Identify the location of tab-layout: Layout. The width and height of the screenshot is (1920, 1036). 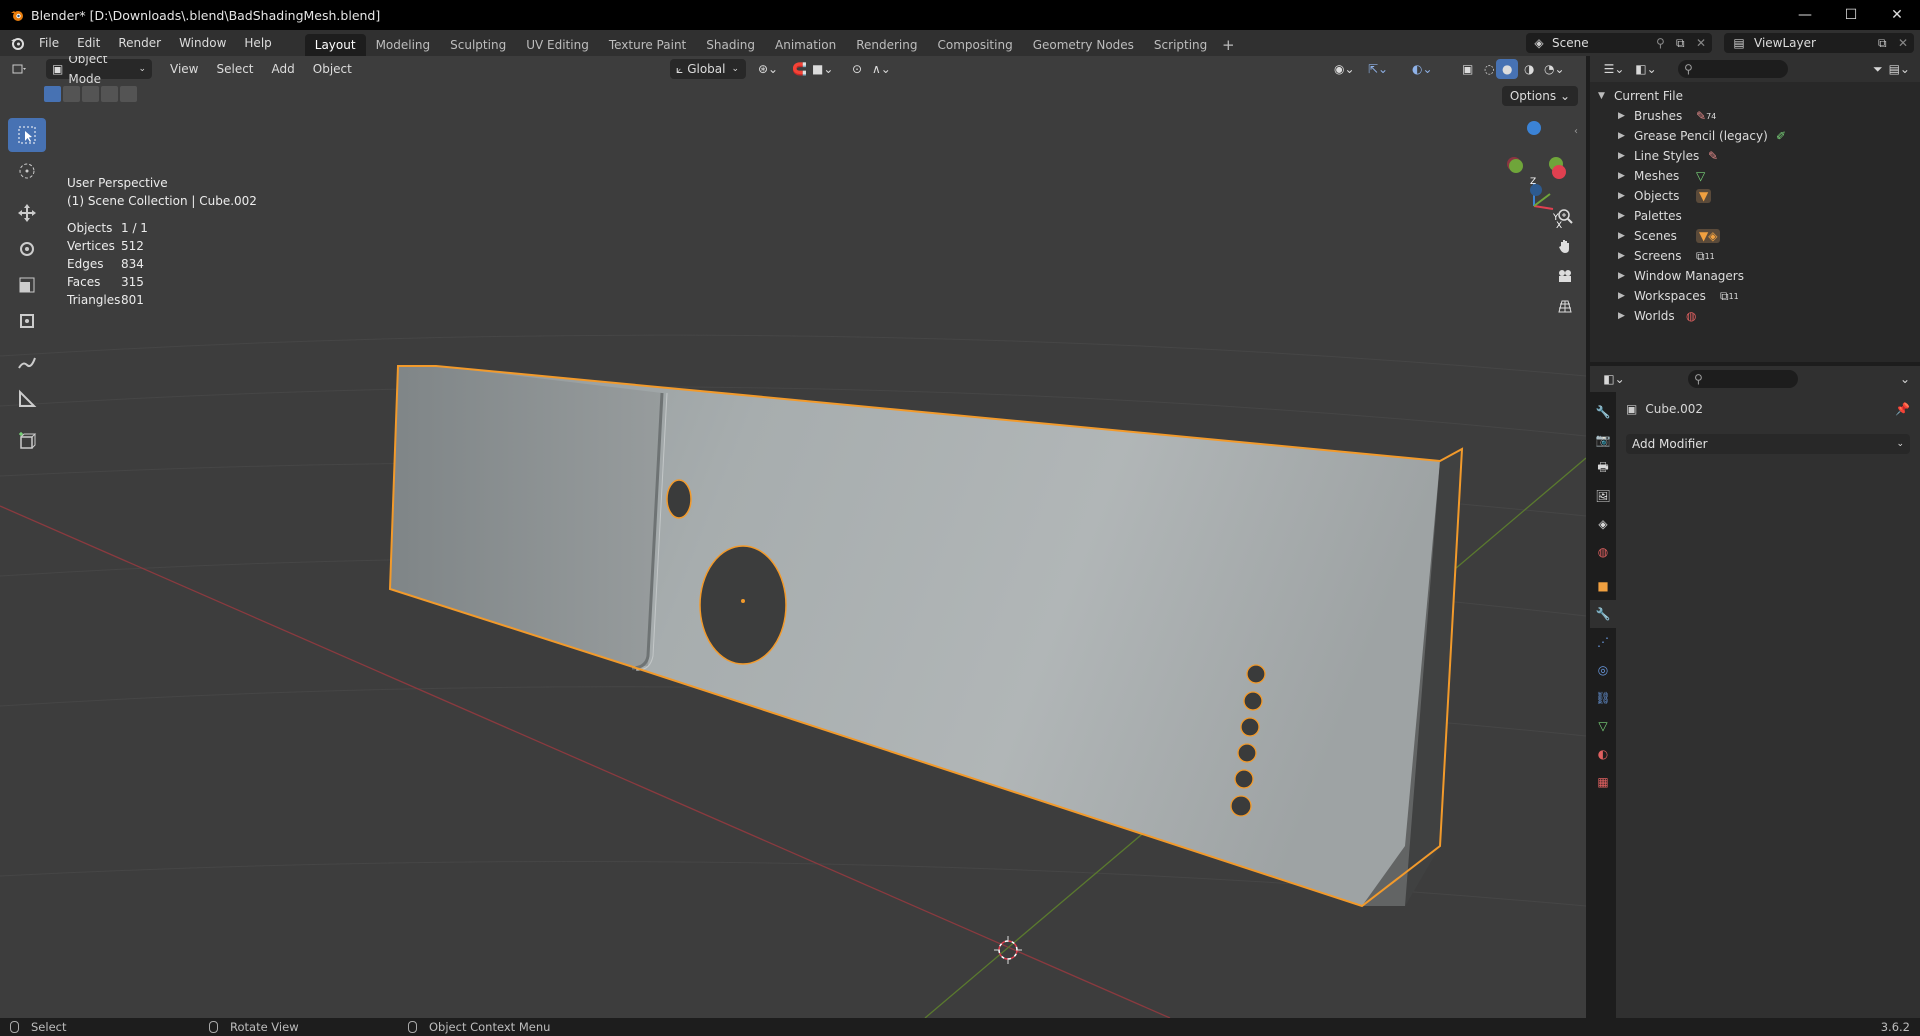
(335, 45).